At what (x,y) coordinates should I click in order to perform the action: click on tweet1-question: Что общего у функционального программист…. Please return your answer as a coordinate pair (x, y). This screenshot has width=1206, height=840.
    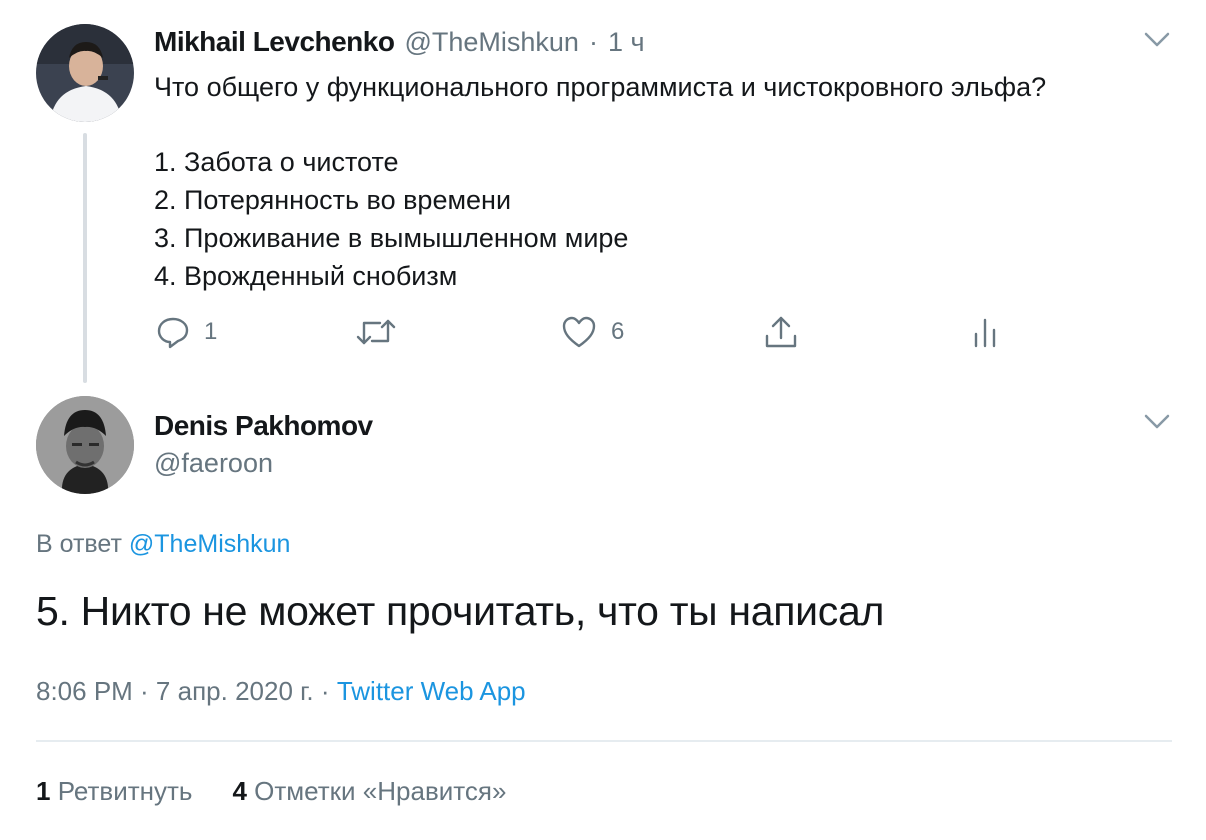
    Looking at the image, I should click on (600, 87).